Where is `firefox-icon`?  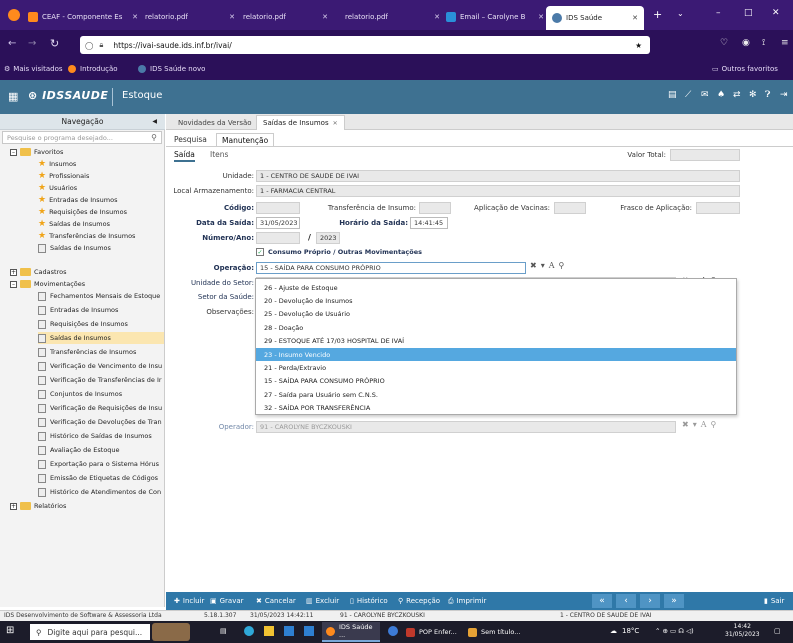 firefox-icon is located at coordinates (14, 15).